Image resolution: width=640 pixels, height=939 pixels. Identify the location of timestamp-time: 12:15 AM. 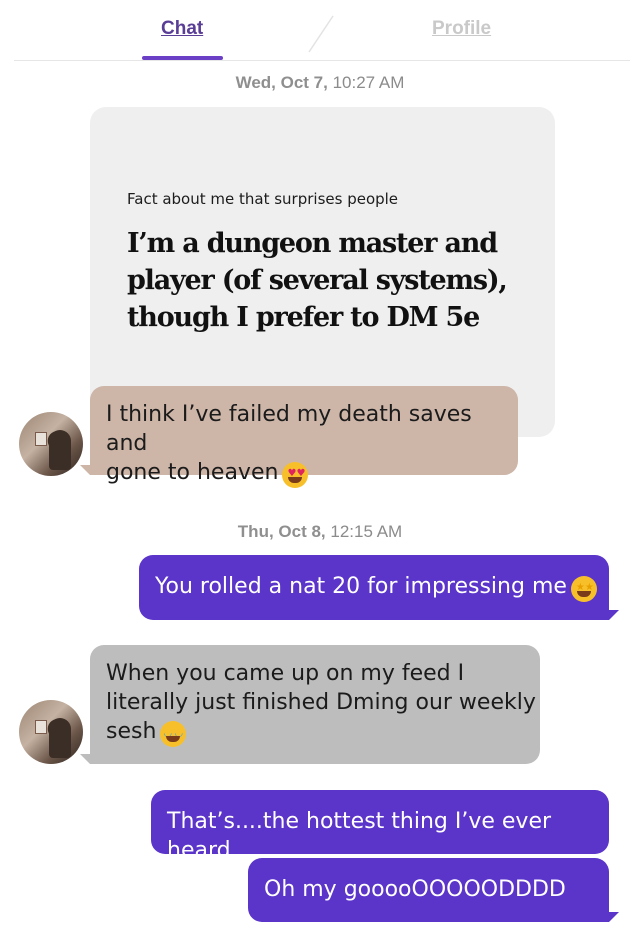
(364, 531).